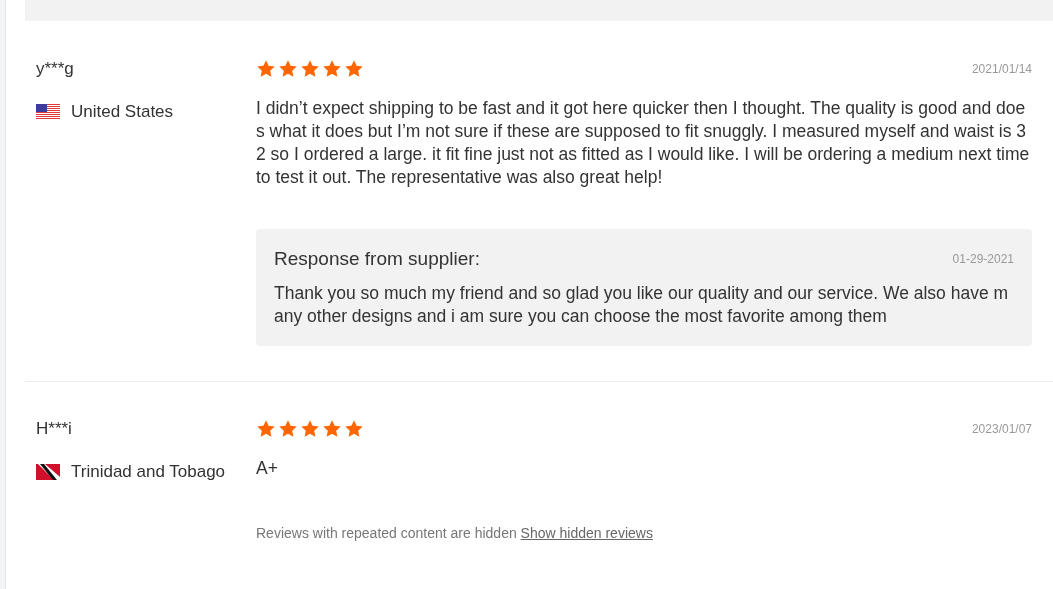 The width and height of the screenshot is (1053, 589). I want to click on review-text: A+, so click(267, 468).